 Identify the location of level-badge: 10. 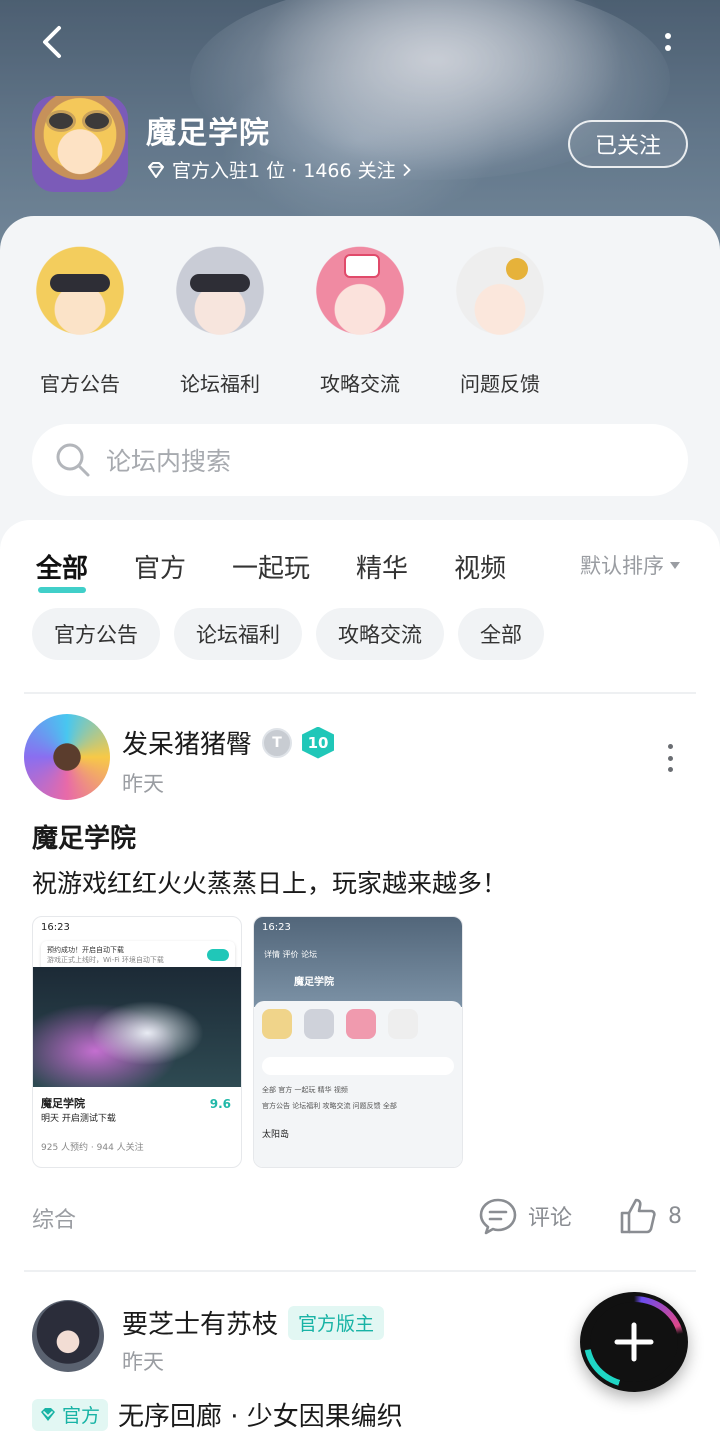
(318, 742).